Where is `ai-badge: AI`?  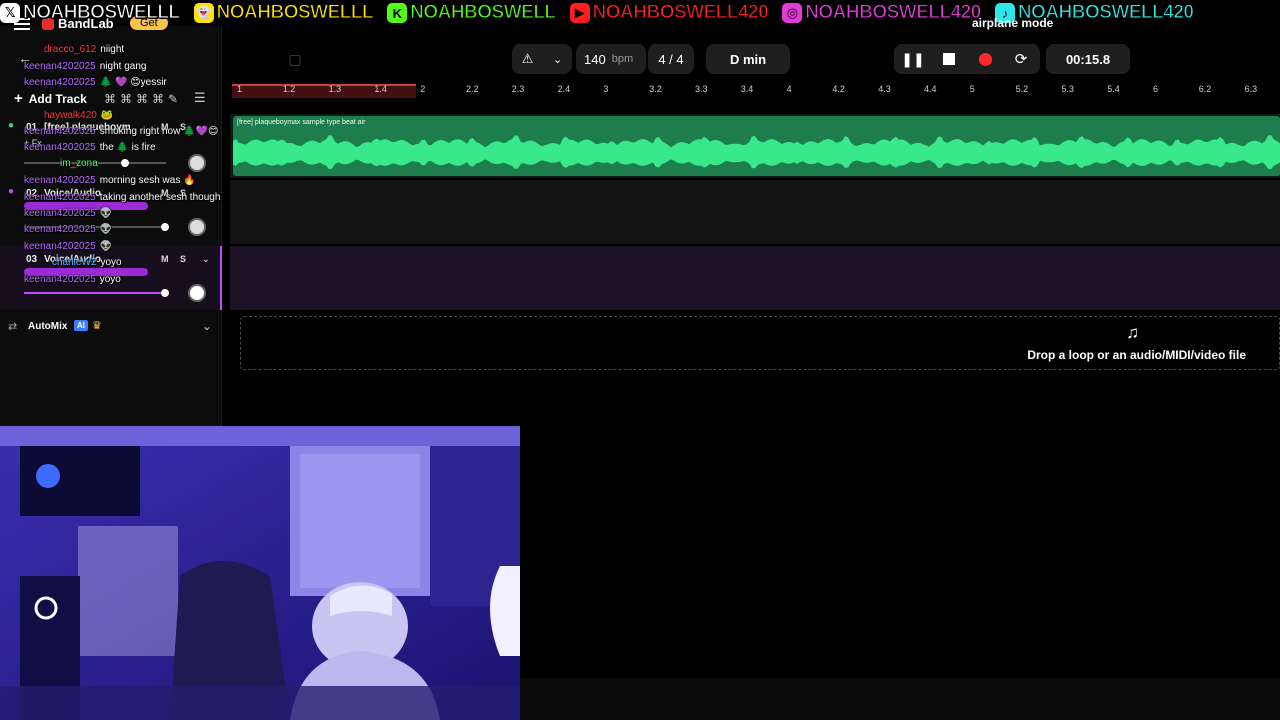 ai-badge: AI is located at coordinates (81, 325).